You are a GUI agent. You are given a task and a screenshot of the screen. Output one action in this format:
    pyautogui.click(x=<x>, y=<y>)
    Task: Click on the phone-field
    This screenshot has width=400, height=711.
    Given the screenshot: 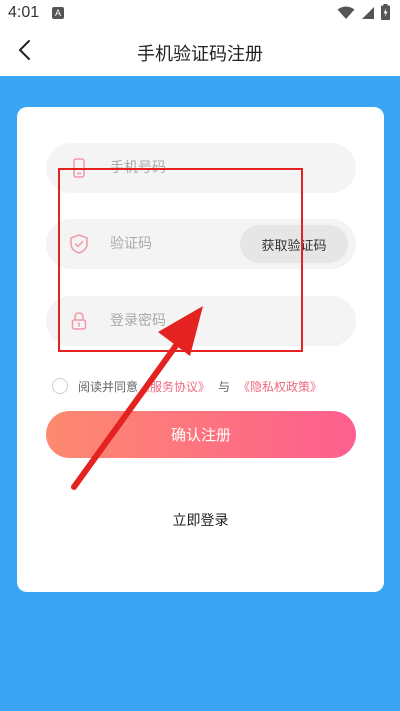 What is the action you would take?
    pyautogui.click(x=201, y=168)
    